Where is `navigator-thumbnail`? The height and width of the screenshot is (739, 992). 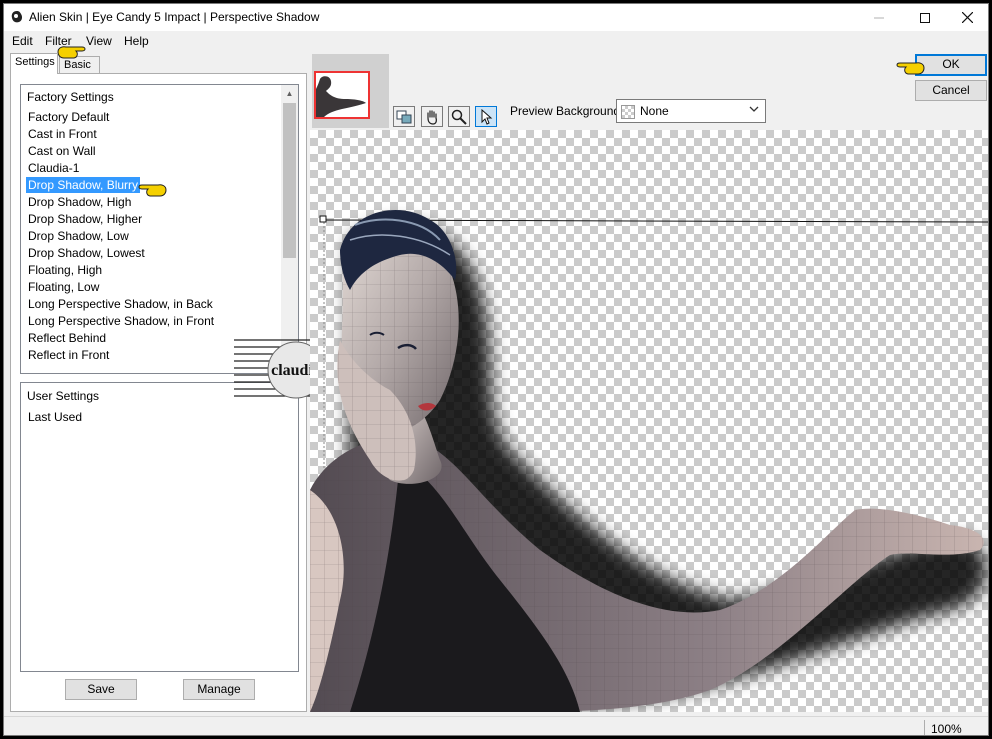
navigator-thumbnail is located at coordinates (350, 91).